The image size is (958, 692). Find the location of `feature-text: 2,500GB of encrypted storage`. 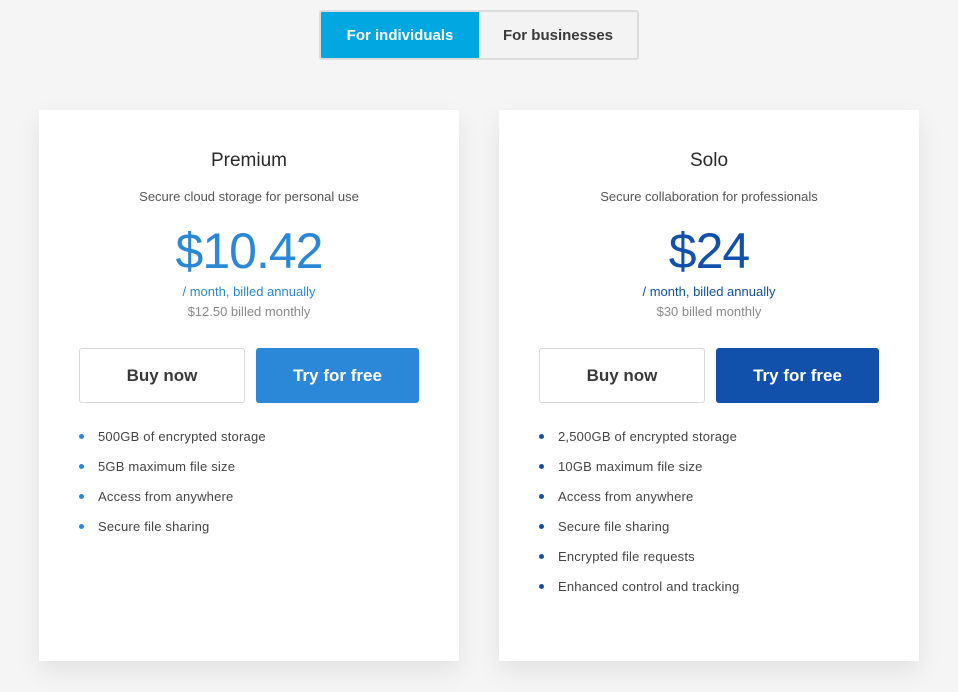

feature-text: 2,500GB of encrypted storage is located at coordinates (648, 436).